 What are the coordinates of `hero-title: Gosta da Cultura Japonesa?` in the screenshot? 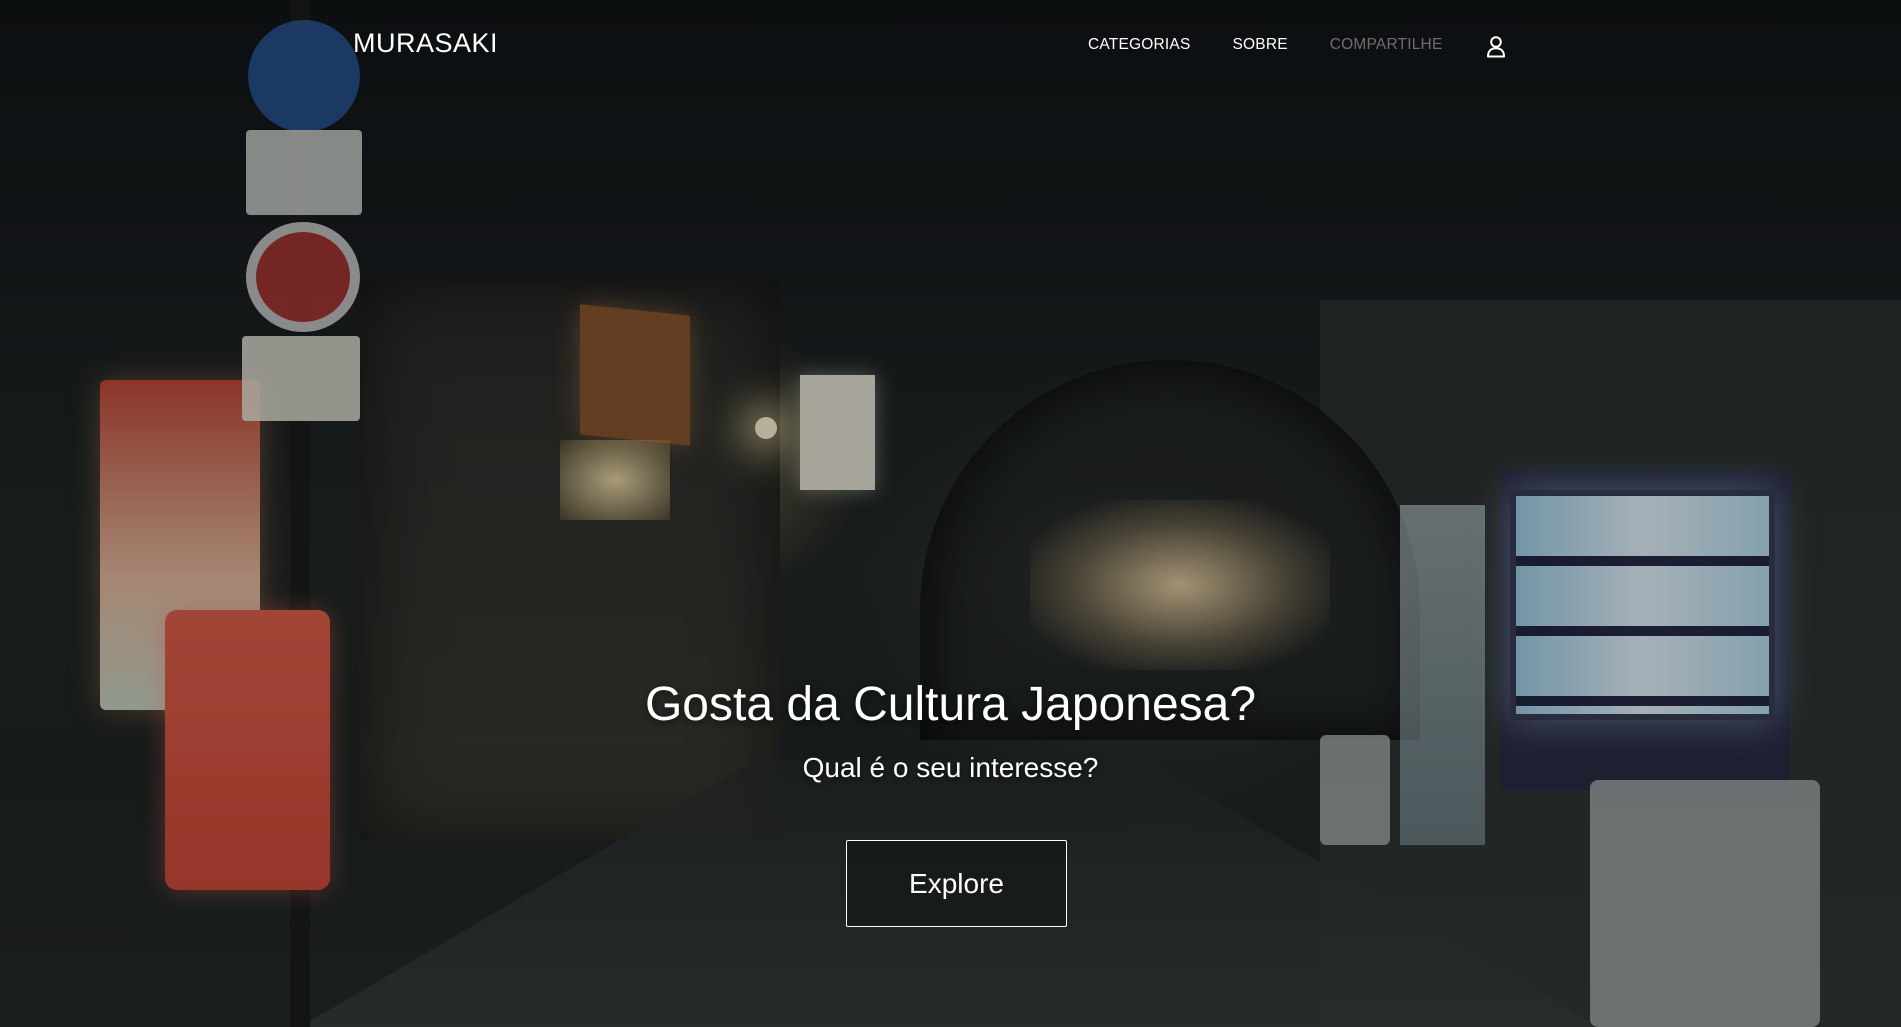 It's located at (950, 704).